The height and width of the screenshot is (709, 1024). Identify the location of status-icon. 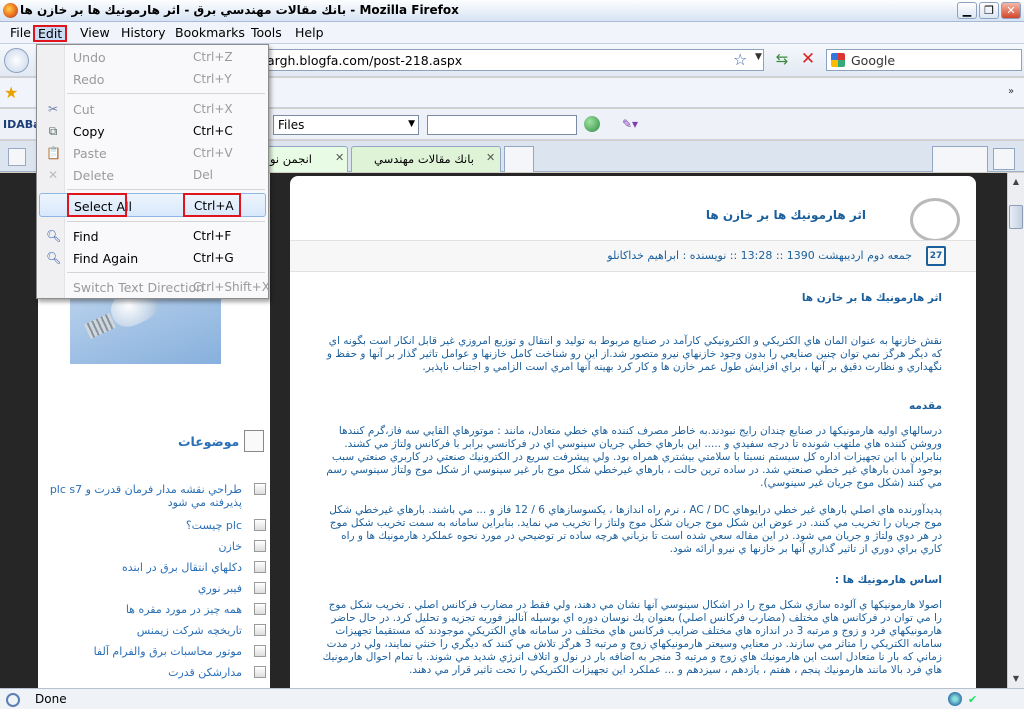
(13, 700).